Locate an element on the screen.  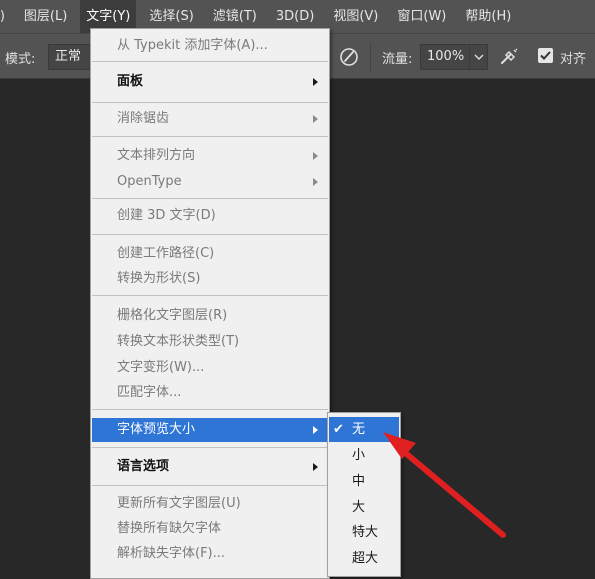
options-divider is located at coordinates (370, 57).